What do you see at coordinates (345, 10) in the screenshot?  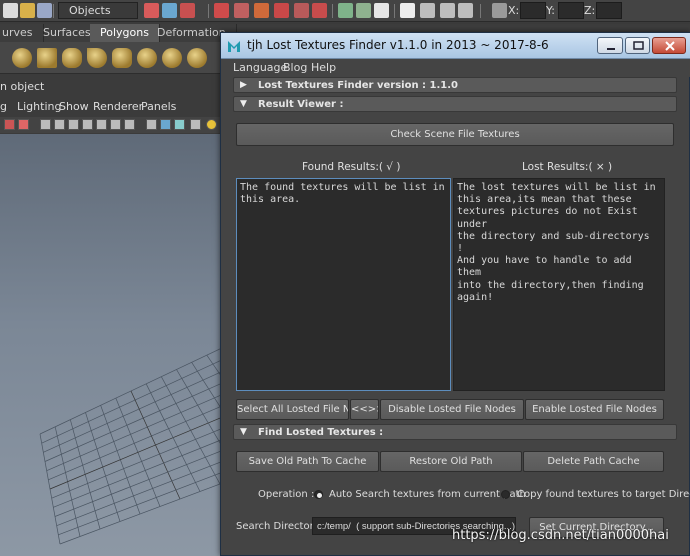 I see `snap-grid-icon` at bounding box center [345, 10].